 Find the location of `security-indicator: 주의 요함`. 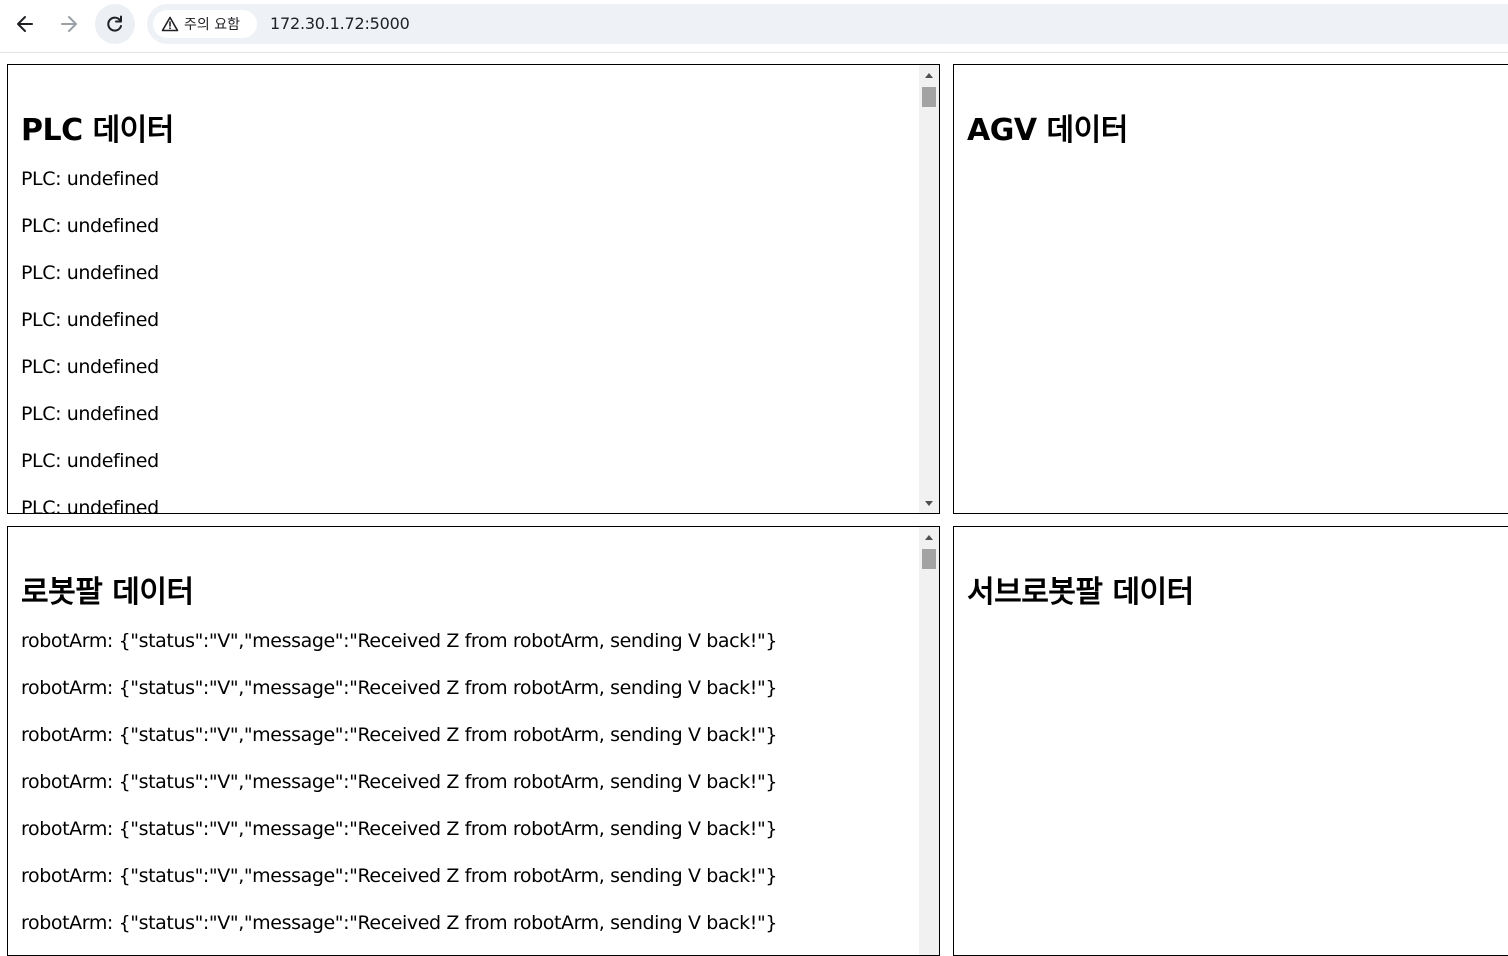

security-indicator: 주의 요함 is located at coordinates (205, 24).